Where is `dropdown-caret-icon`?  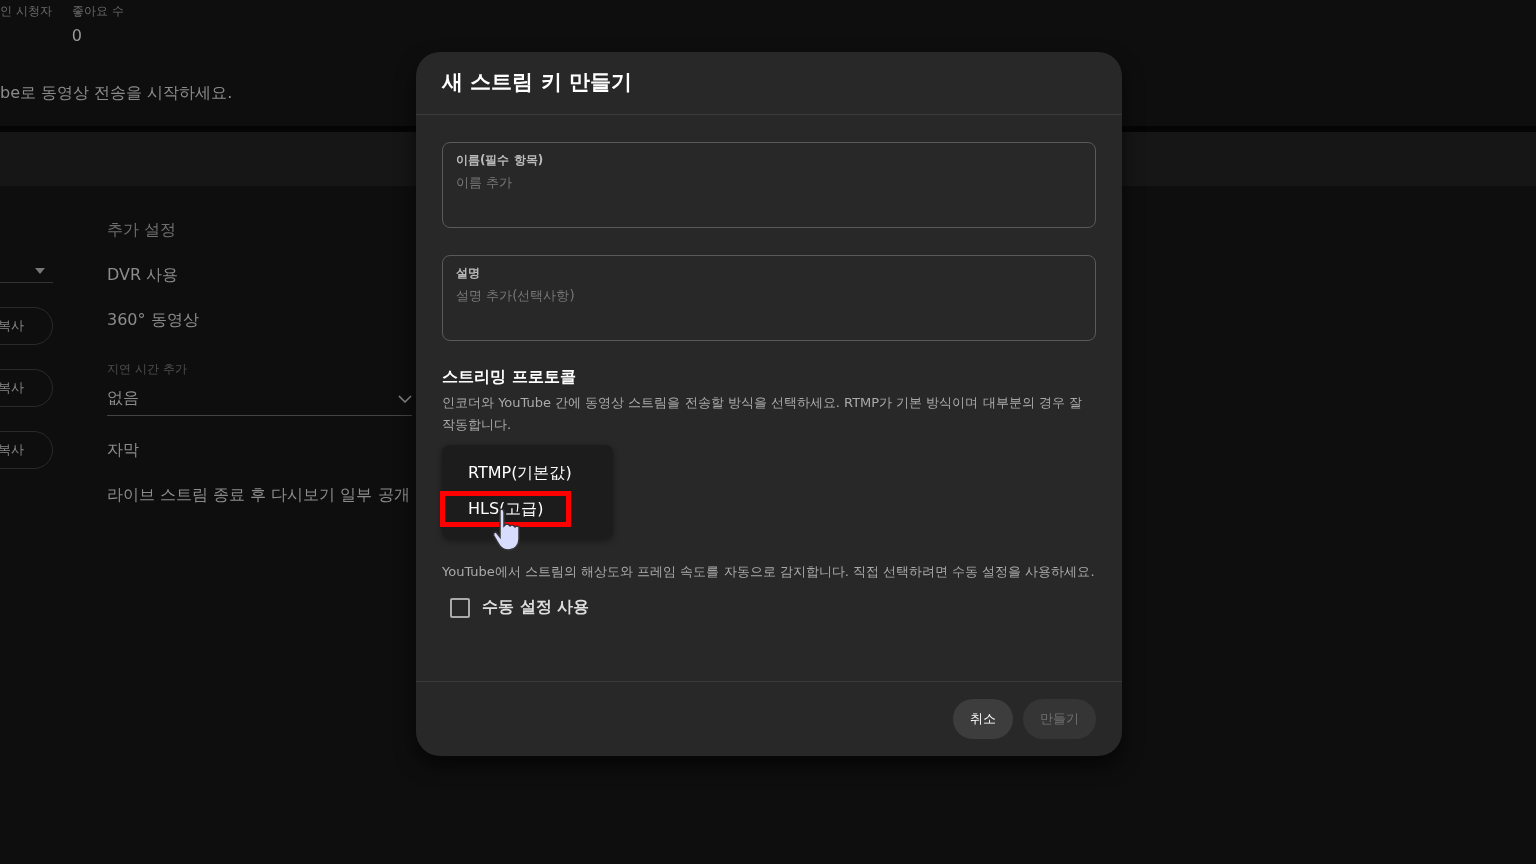 dropdown-caret-icon is located at coordinates (40, 271).